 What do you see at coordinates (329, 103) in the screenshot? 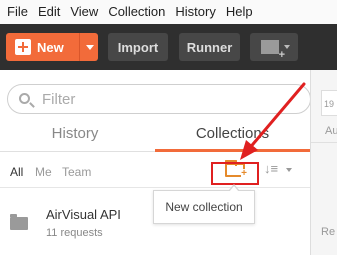
I see `request-tab-partial: 19` at bounding box center [329, 103].